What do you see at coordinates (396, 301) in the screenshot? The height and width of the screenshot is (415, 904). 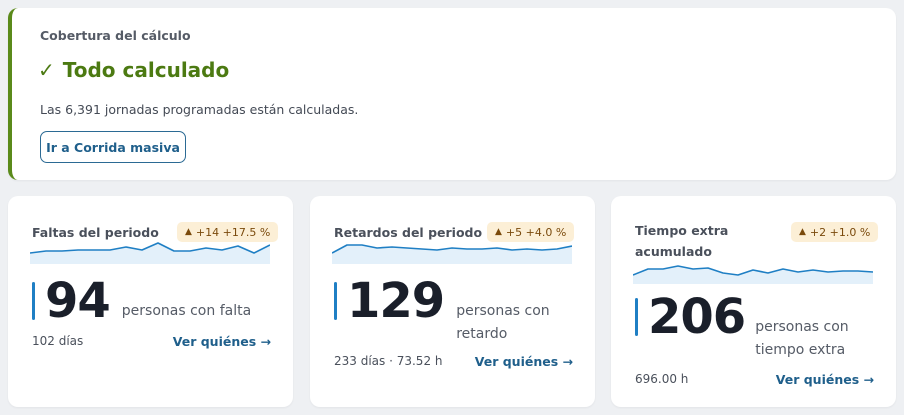 I see `metric-value: 129` at bounding box center [396, 301].